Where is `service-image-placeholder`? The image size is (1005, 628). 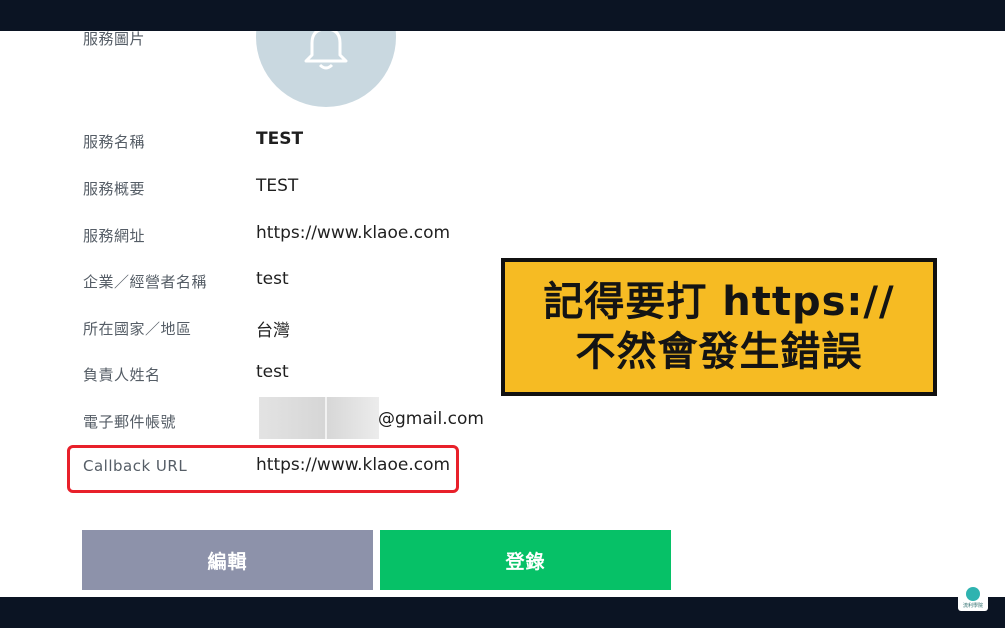 service-image-placeholder is located at coordinates (326, 69).